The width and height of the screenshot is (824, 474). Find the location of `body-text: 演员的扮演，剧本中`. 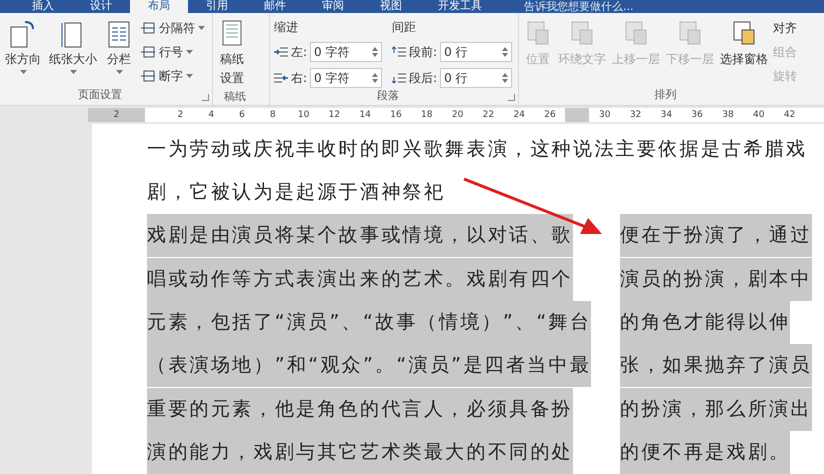

body-text: 演员的扮演，剧本中 is located at coordinates (716, 279).